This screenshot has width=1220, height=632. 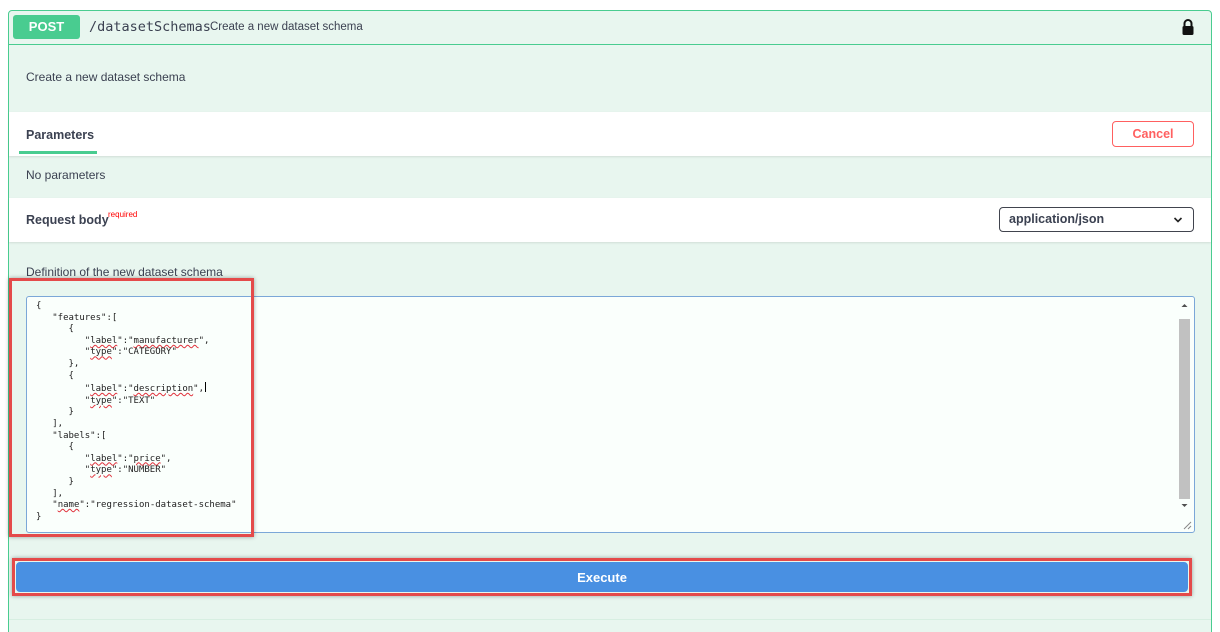 I want to click on editor-scrollbar, so click(x=1184, y=405).